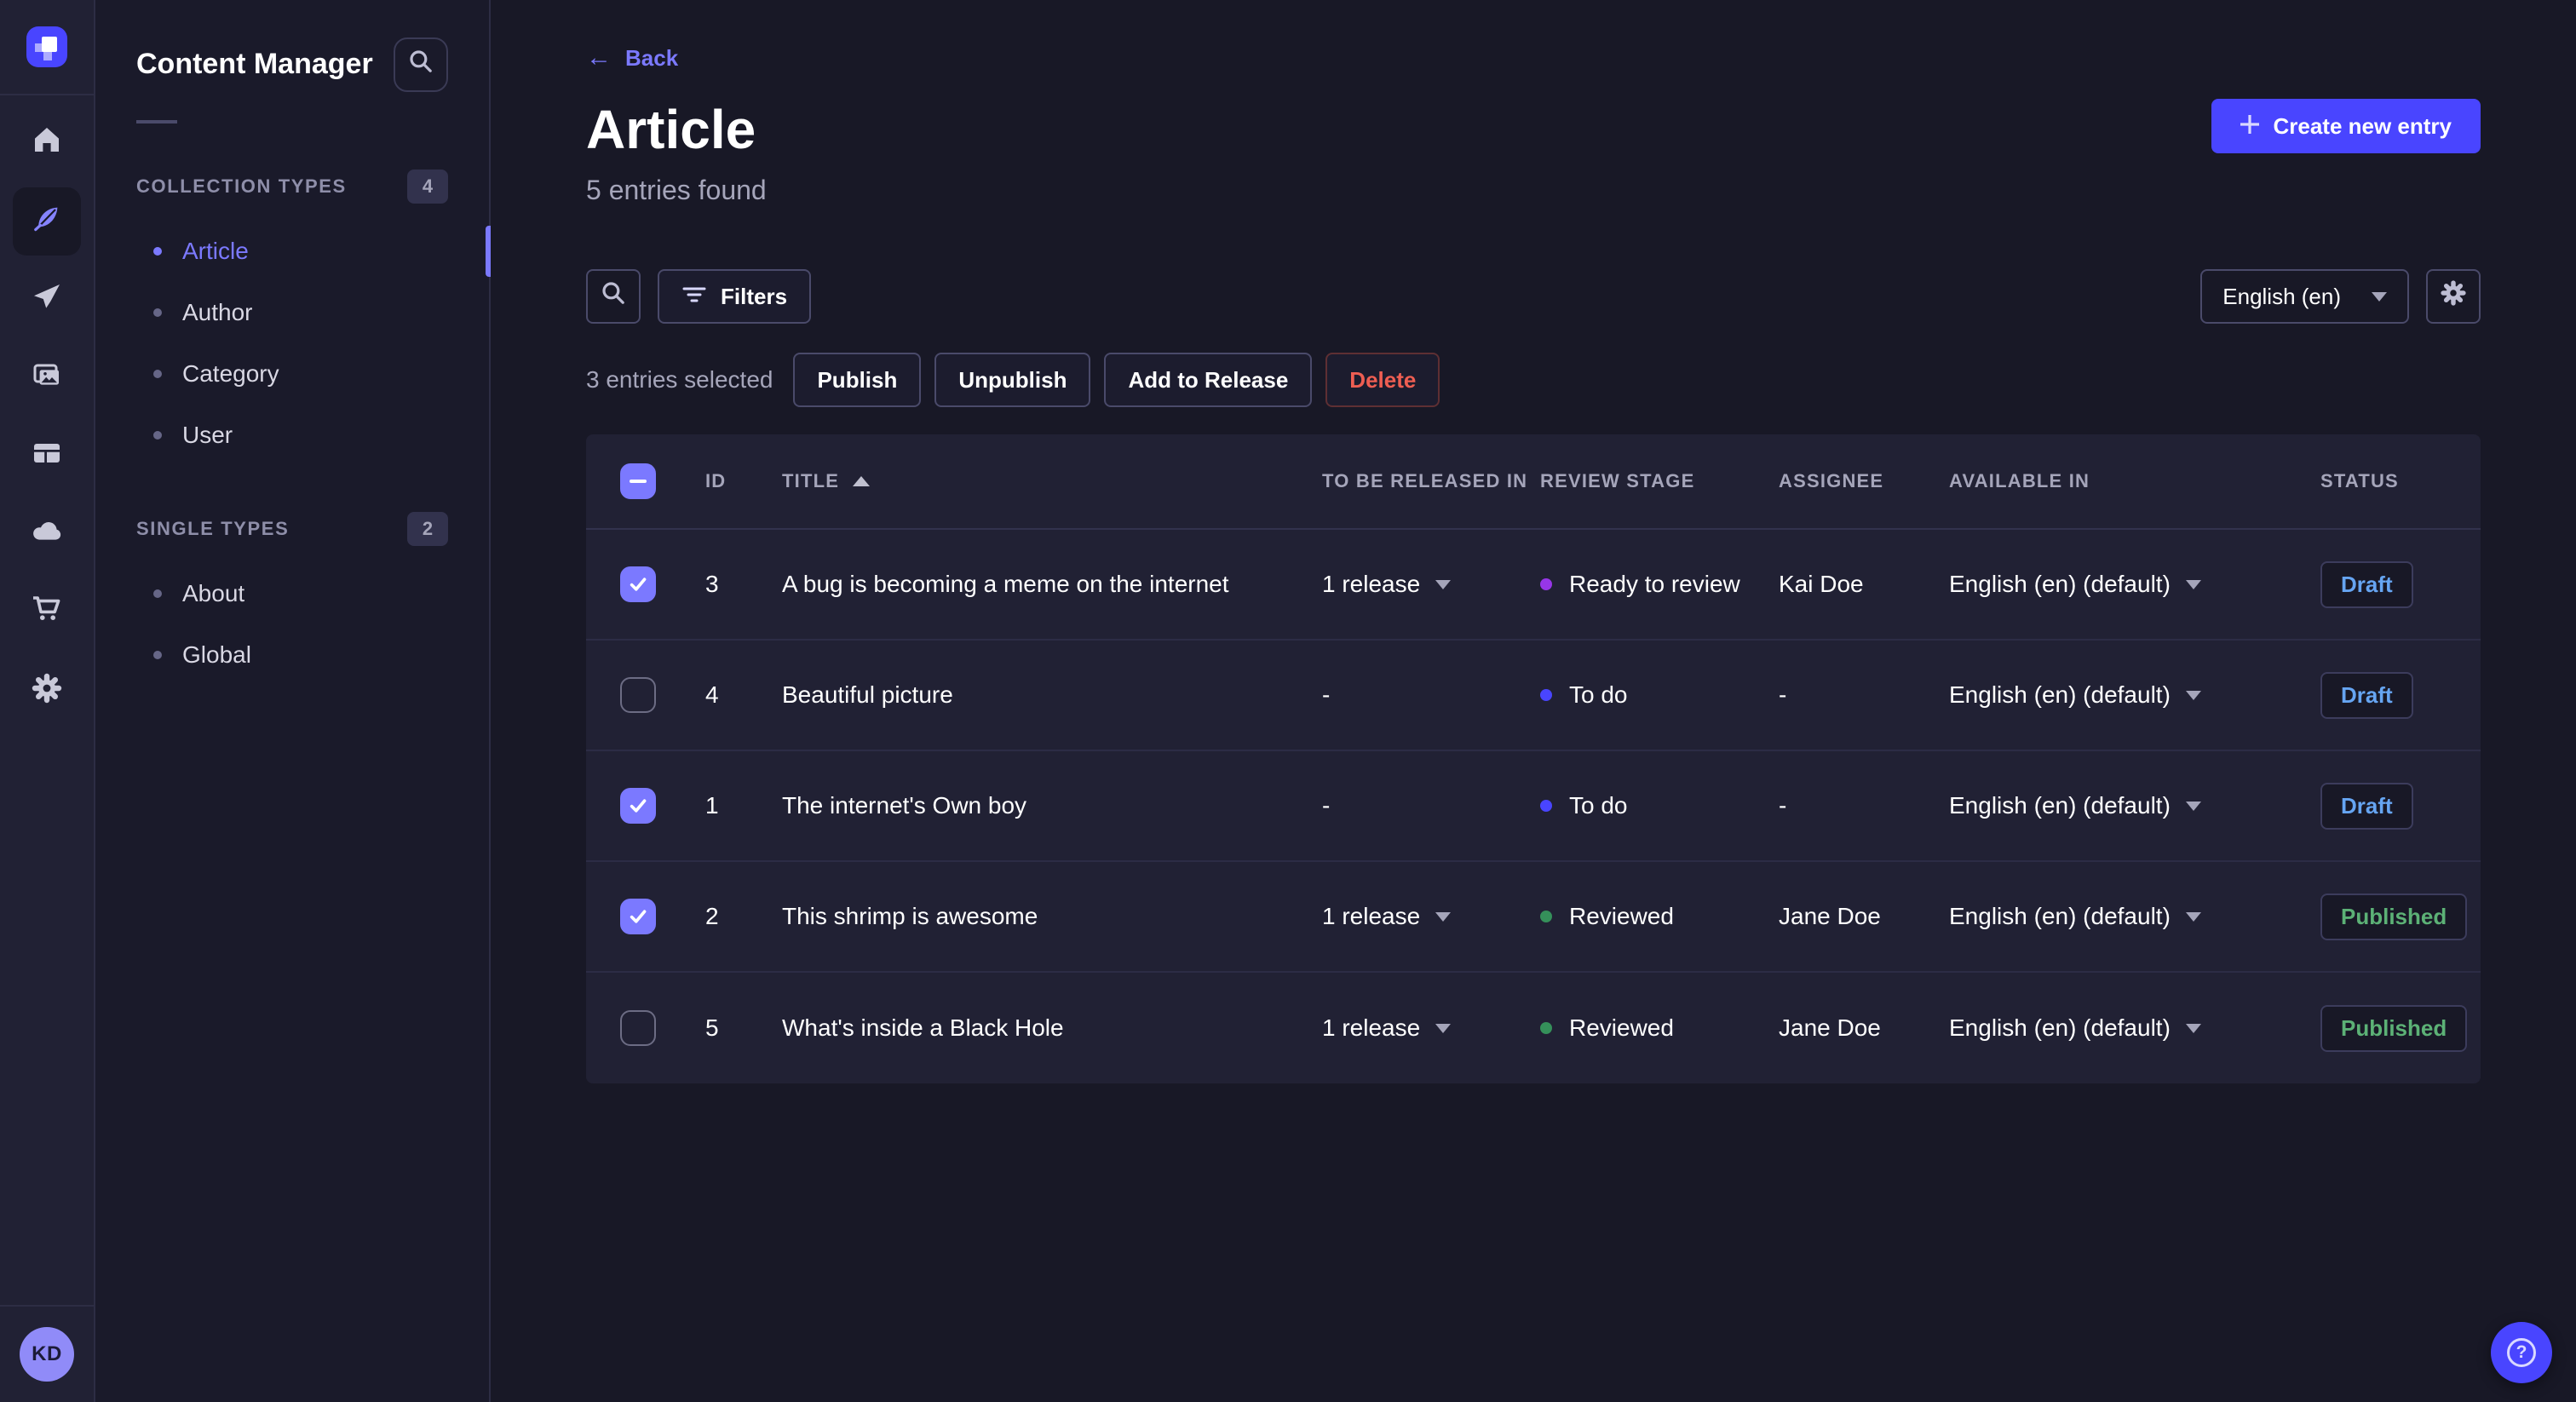 This screenshot has height=1402, width=2576. Describe the element at coordinates (712, 694) in the screenshot. I see `cell-id: 4` at that location.